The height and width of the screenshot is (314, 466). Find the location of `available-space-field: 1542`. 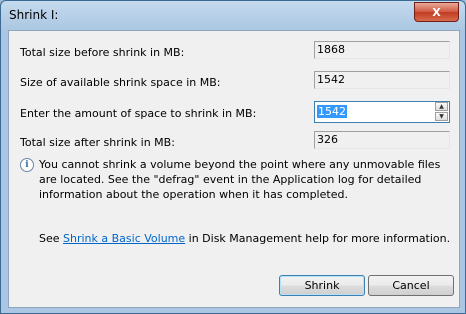

available-space-field: 1542 is located at coordinates (382, 80).